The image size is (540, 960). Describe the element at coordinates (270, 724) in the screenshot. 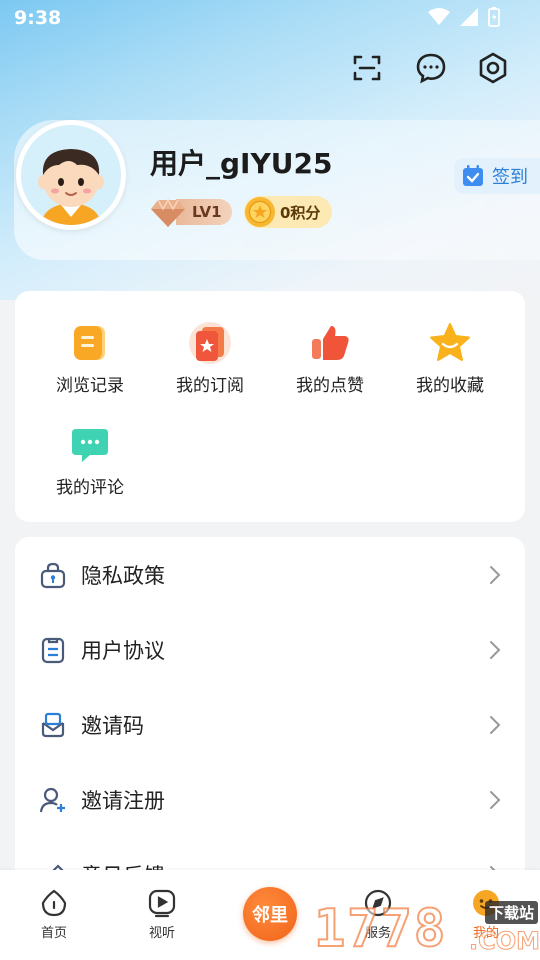

I see `menu-item-invite-code: 邀请码` at that location.